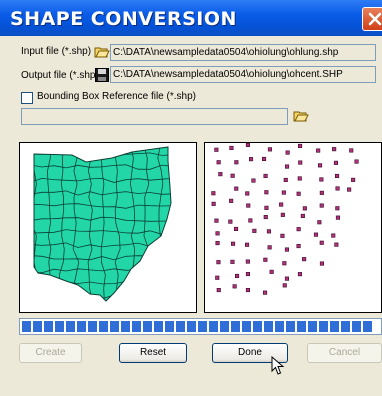  I want to click on output-save-button, so click(102, 75).